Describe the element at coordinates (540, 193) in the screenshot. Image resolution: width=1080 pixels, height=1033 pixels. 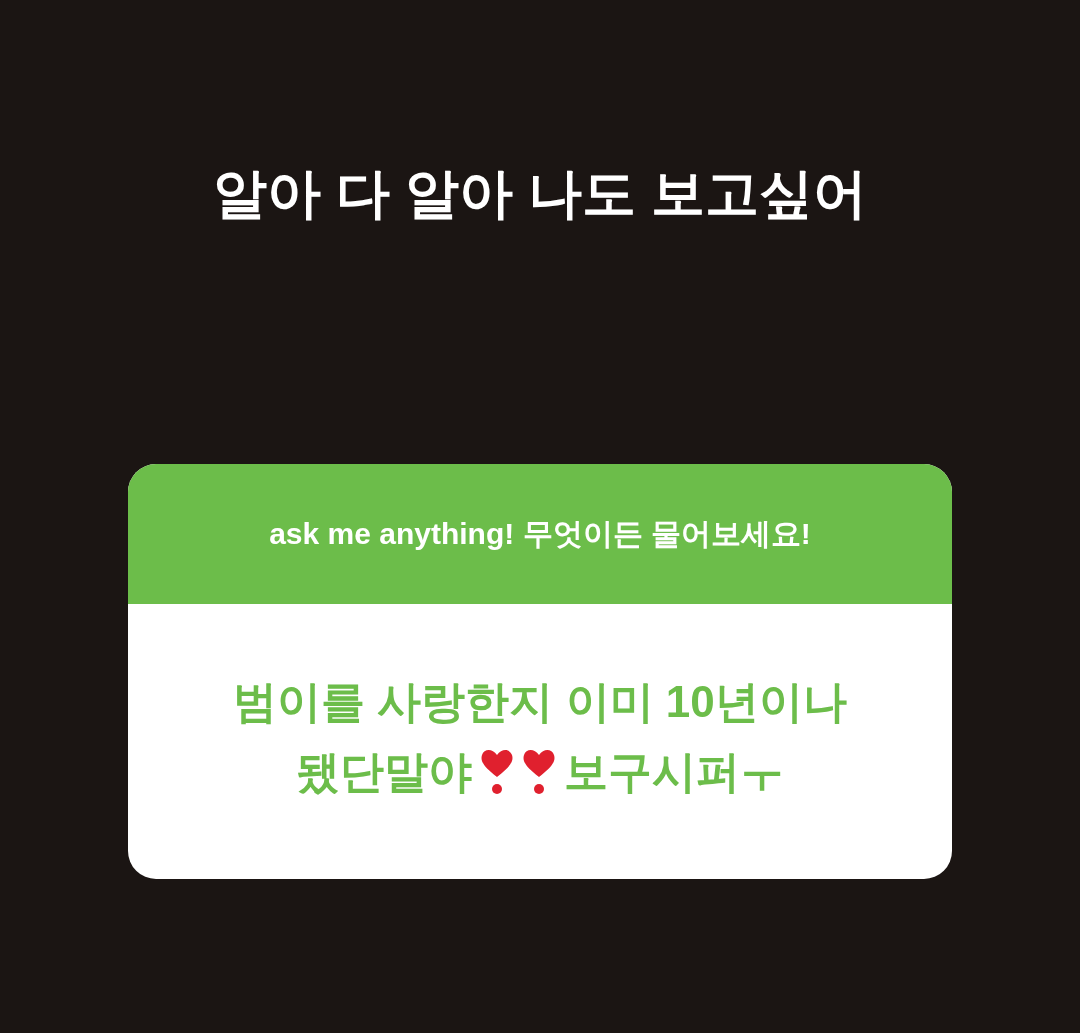
I see `story-text: 알아 다 알아 나도 보고싶어` at that location.